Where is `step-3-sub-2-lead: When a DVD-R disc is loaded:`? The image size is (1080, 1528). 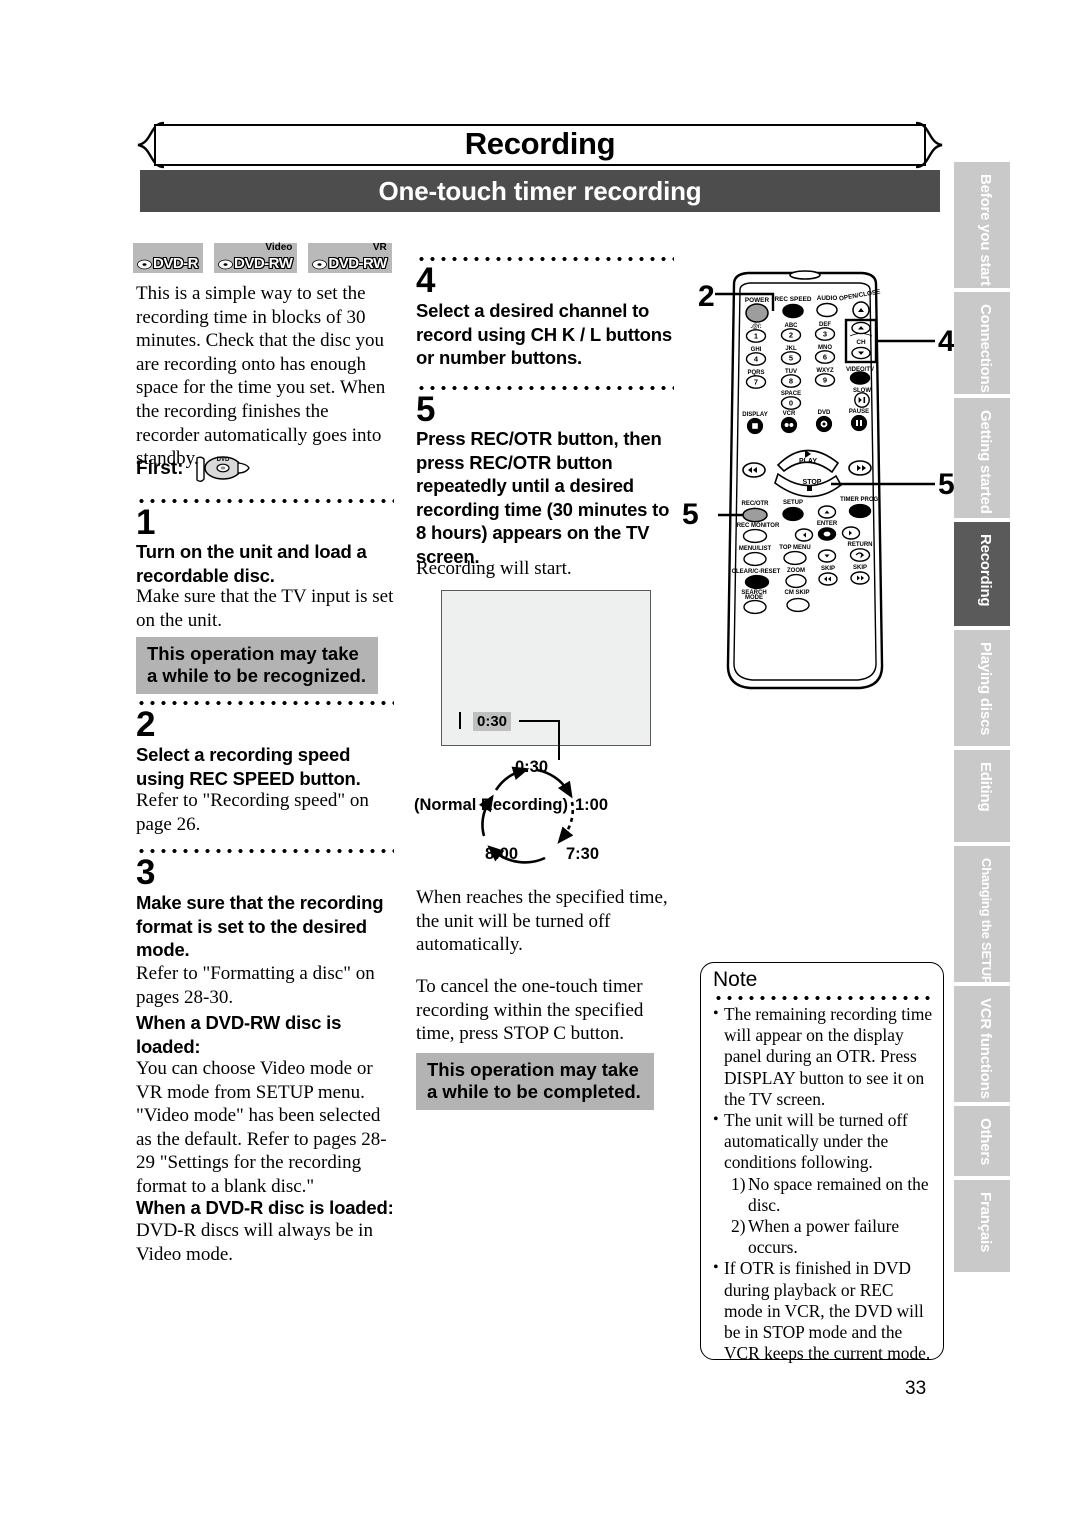
step-3-sub-2-lead: When a DVD-R disc is loaded: is located at coordinates (265, 1207).